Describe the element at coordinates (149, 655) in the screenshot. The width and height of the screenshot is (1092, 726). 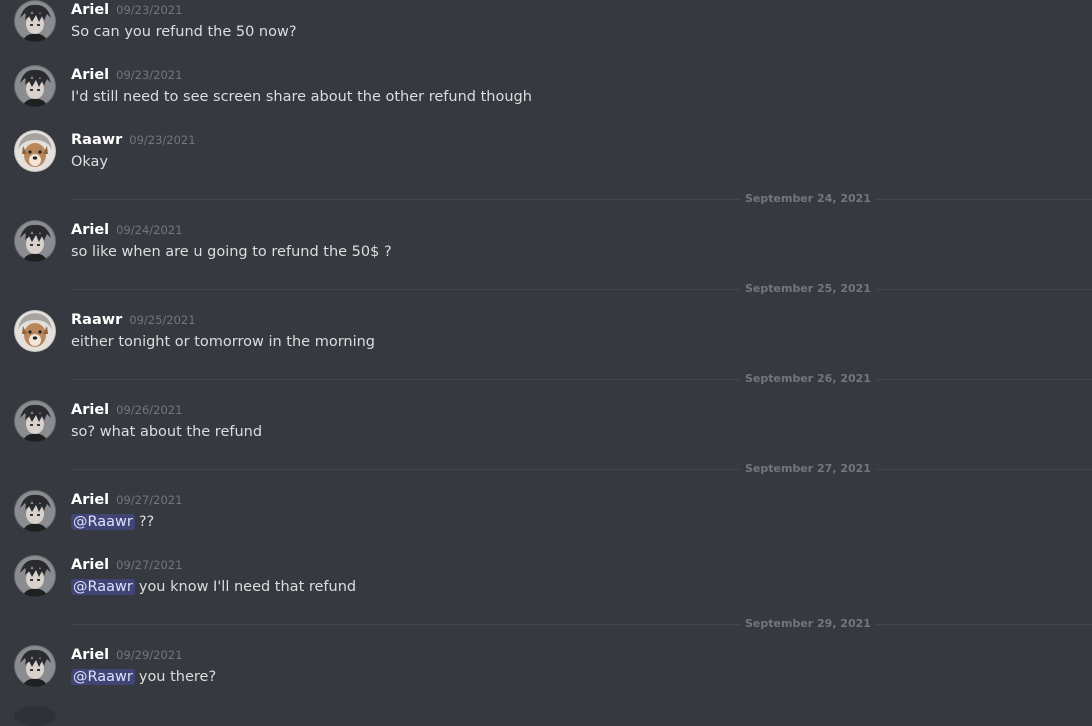
I see `message-timestamp: 09/29/2021` at that location.